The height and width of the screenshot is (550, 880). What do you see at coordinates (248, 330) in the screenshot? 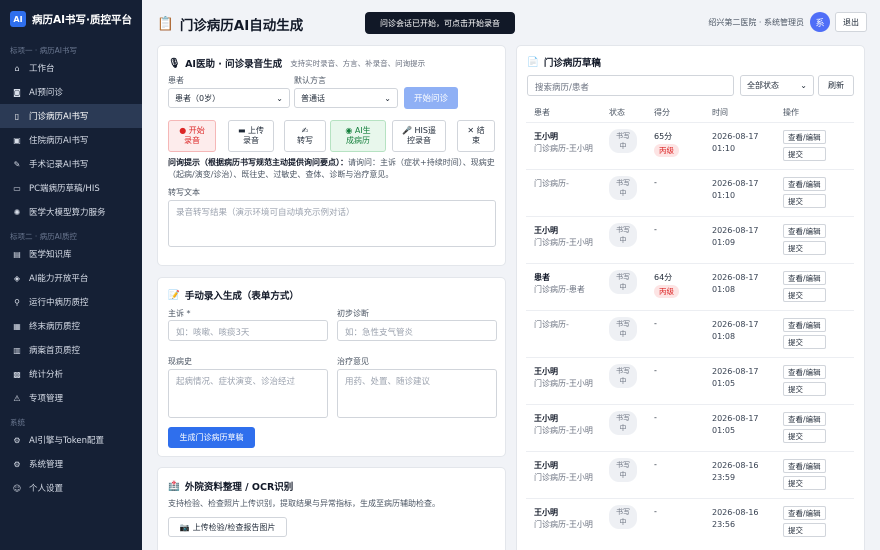
I see `complaint-input: 如：咳嗽、咳痰3天` at bounding box center [248, 330].